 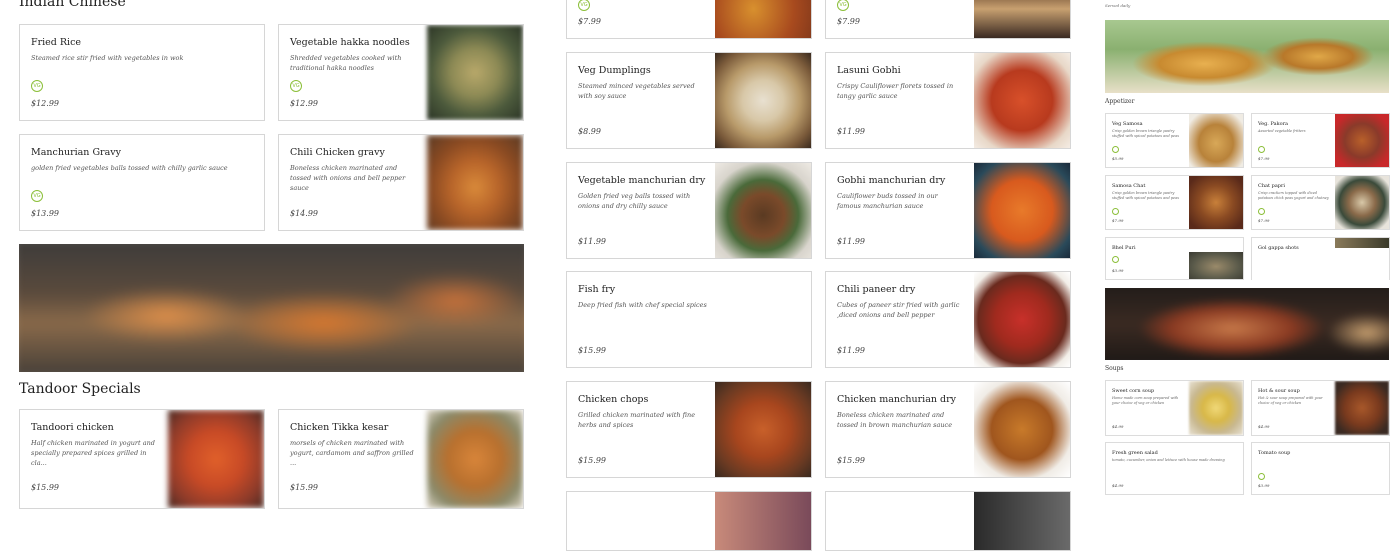 I want to click on gobhi-manchurian-photo, so click(x=1022, y=210).